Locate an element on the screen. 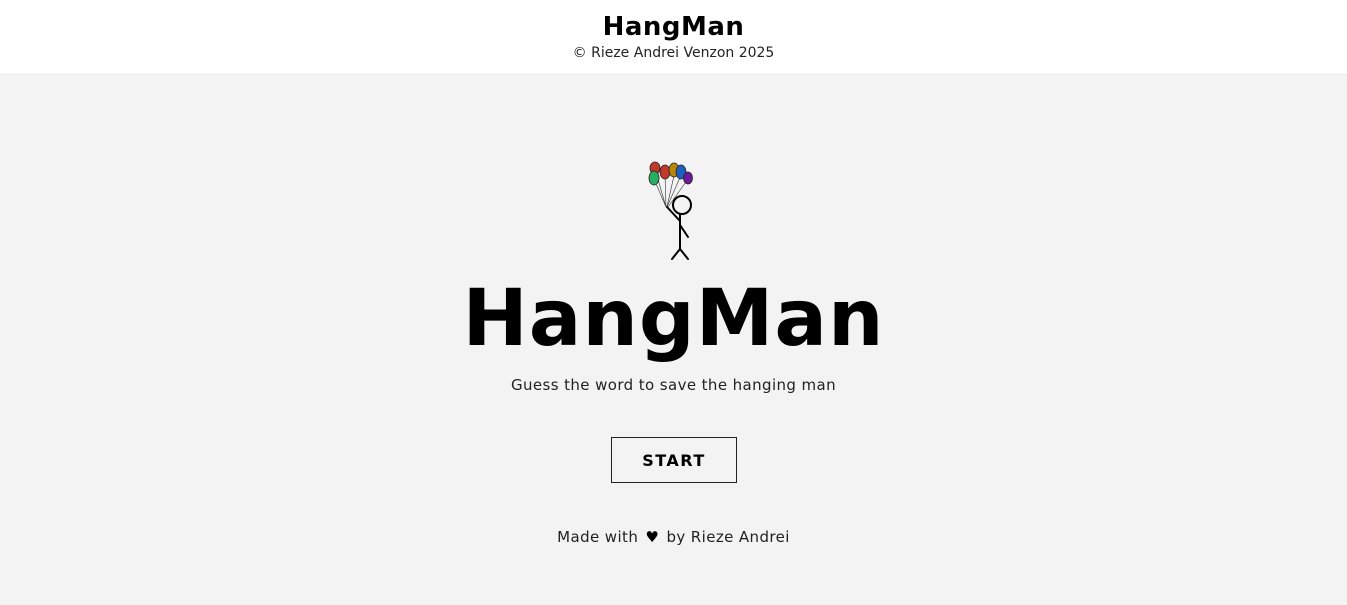 This screenshot has height=605, width=1347. heart-icon: ♥ is located at coordinates (652, 537).